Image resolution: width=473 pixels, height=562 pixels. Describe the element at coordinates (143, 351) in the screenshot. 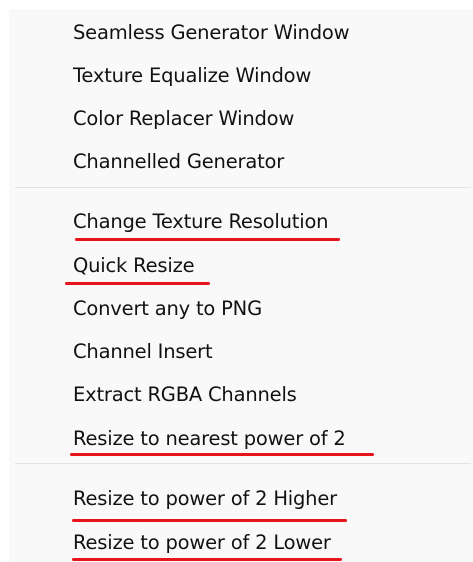

I see `menu-item-channel-insert: Channel Insert` at that location.